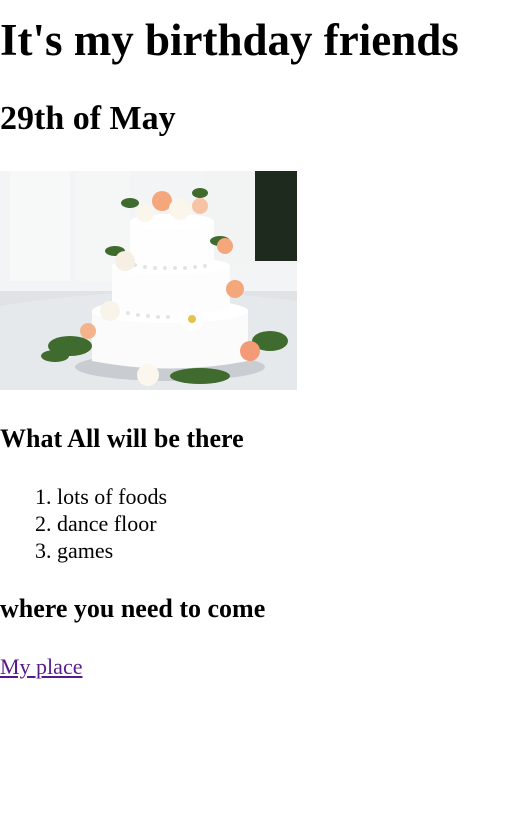 This screenshot has height=828, width=527. I want to click on event-date: 29th of May, so click(88, 118).